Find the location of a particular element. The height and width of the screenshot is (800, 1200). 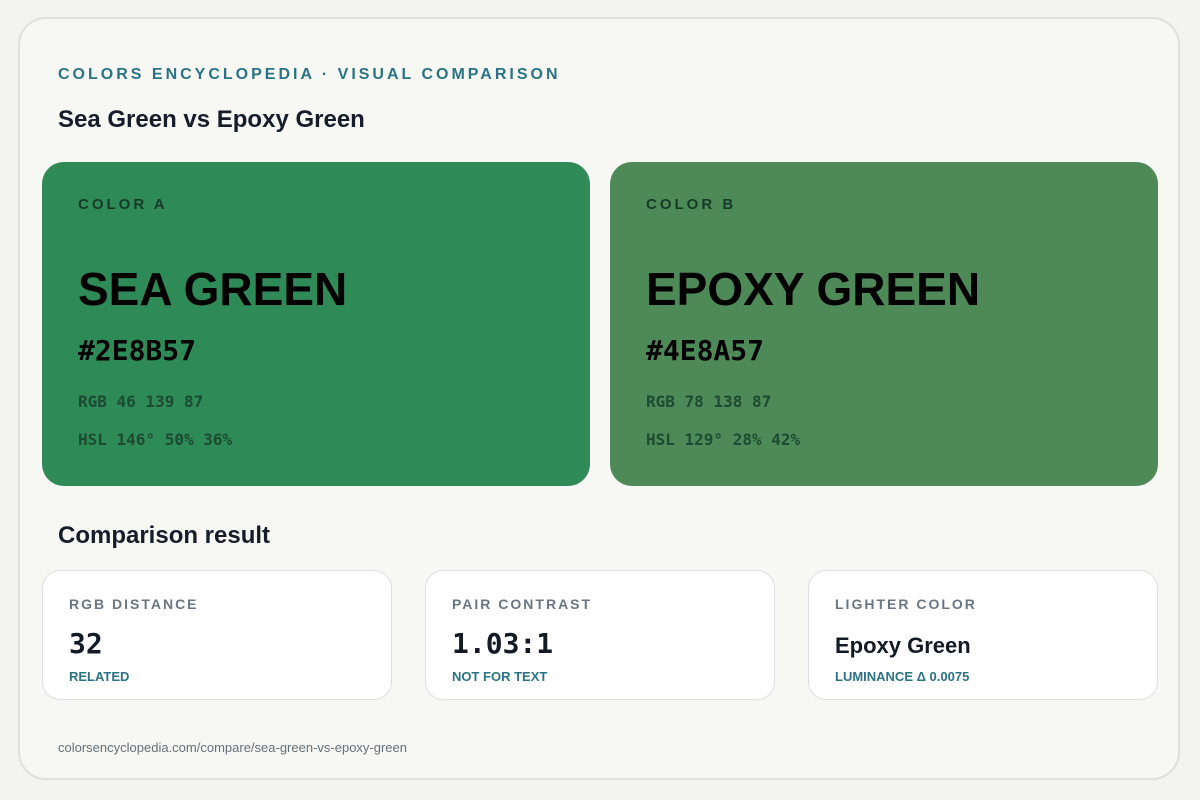

metric-value: Epoxy Green is located at coordinates (903, 645).